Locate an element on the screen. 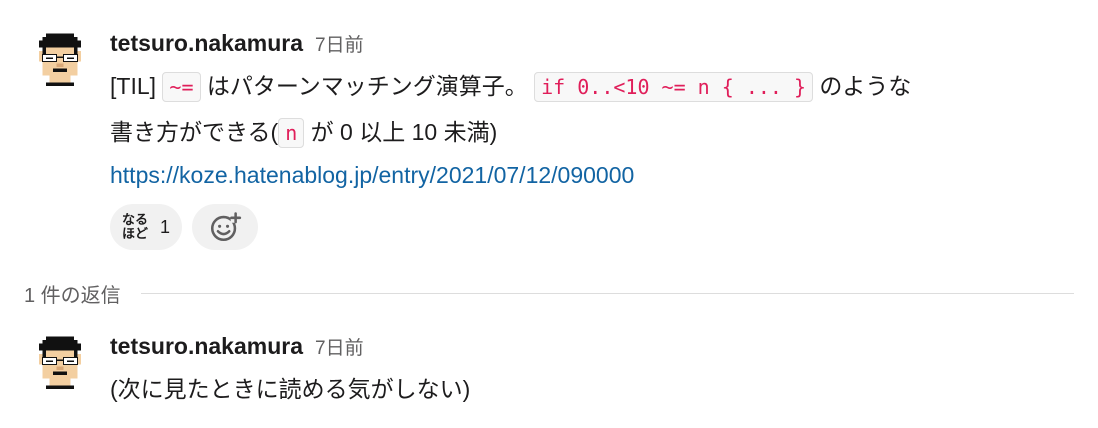  text-end: が 0 以上 10 未満) is located at coordinates (401, 132).